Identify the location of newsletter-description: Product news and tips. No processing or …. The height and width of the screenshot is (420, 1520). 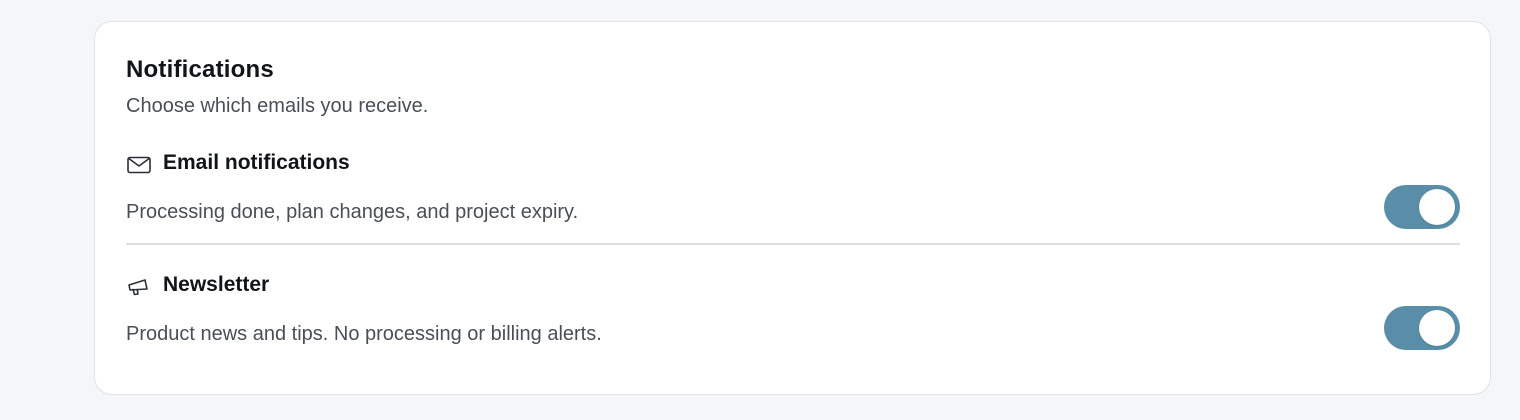
(364, 334).